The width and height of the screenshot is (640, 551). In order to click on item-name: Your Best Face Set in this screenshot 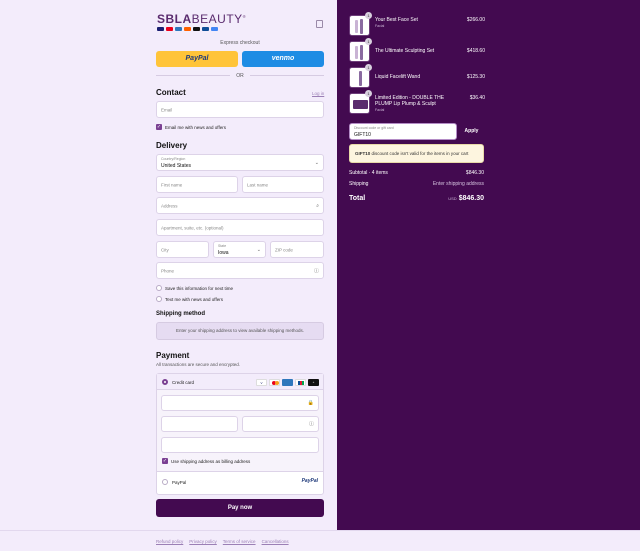, I will do `click(396, 20)`.